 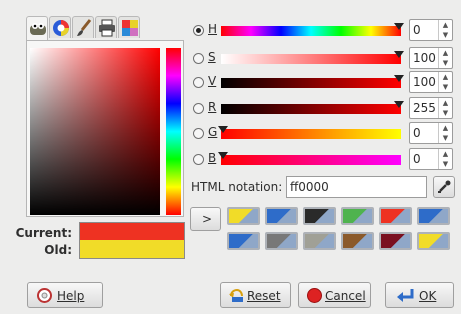 I want to click on color-compare, so click(x=132, y=240).